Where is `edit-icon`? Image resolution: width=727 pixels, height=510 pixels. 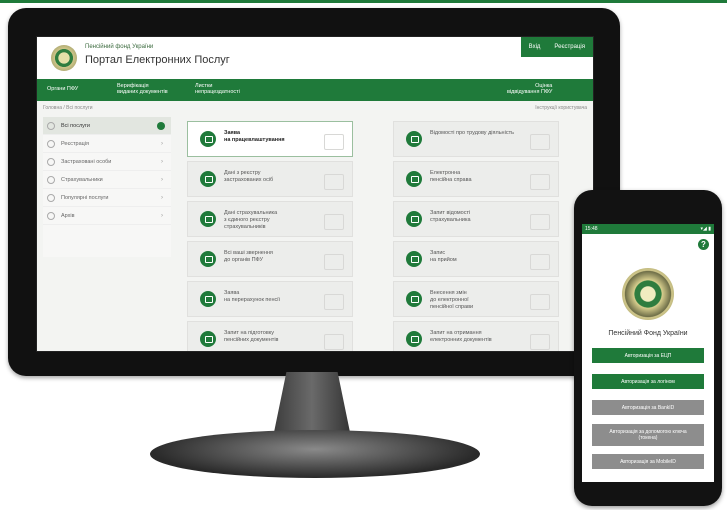 edit-icon is located at coordinates (540, 302).